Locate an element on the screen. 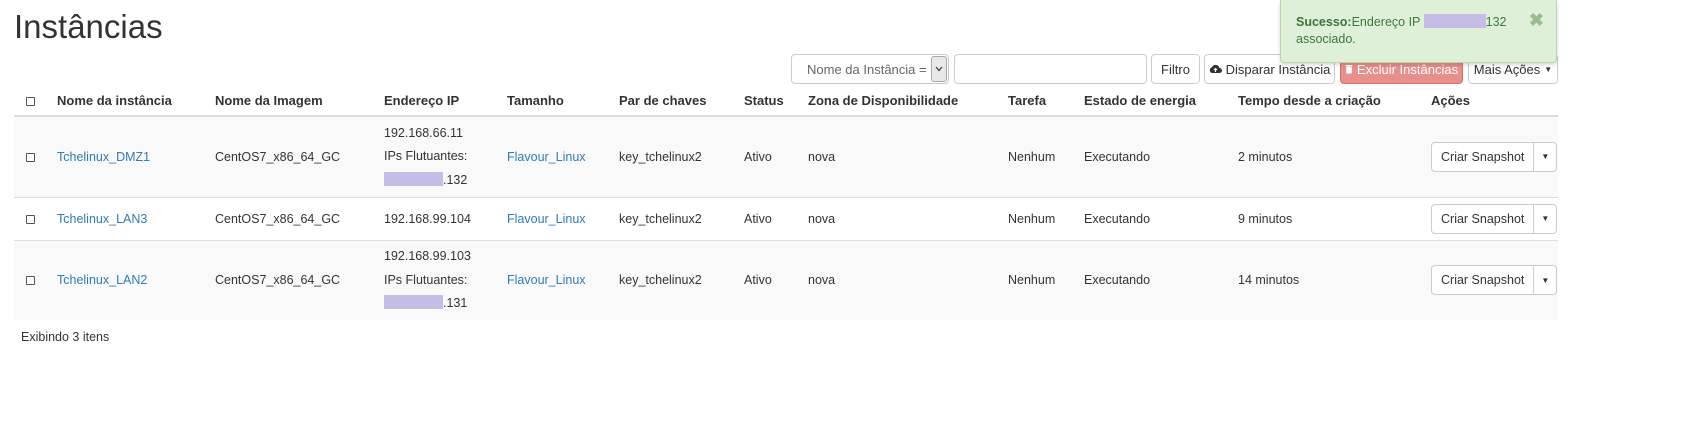  header-ip-address: Endereço IP is located at coordinates (445, 101).